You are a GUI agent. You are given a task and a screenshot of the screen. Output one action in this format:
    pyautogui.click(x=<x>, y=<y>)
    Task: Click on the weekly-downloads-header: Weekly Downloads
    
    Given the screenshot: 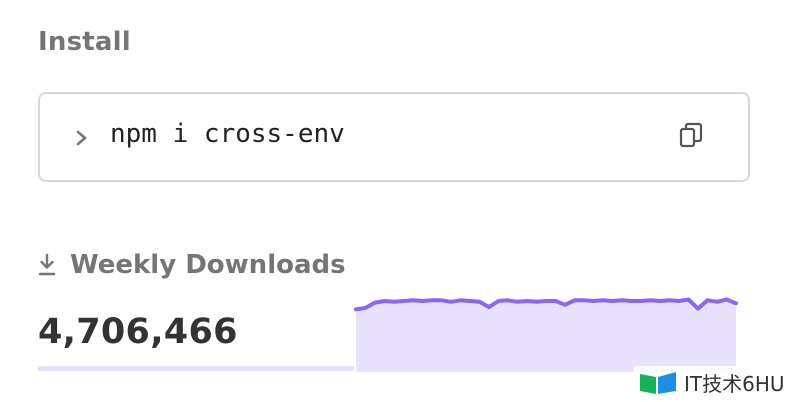 What is the action you would take?
    pyautogui.click(x=192, y=265)
    